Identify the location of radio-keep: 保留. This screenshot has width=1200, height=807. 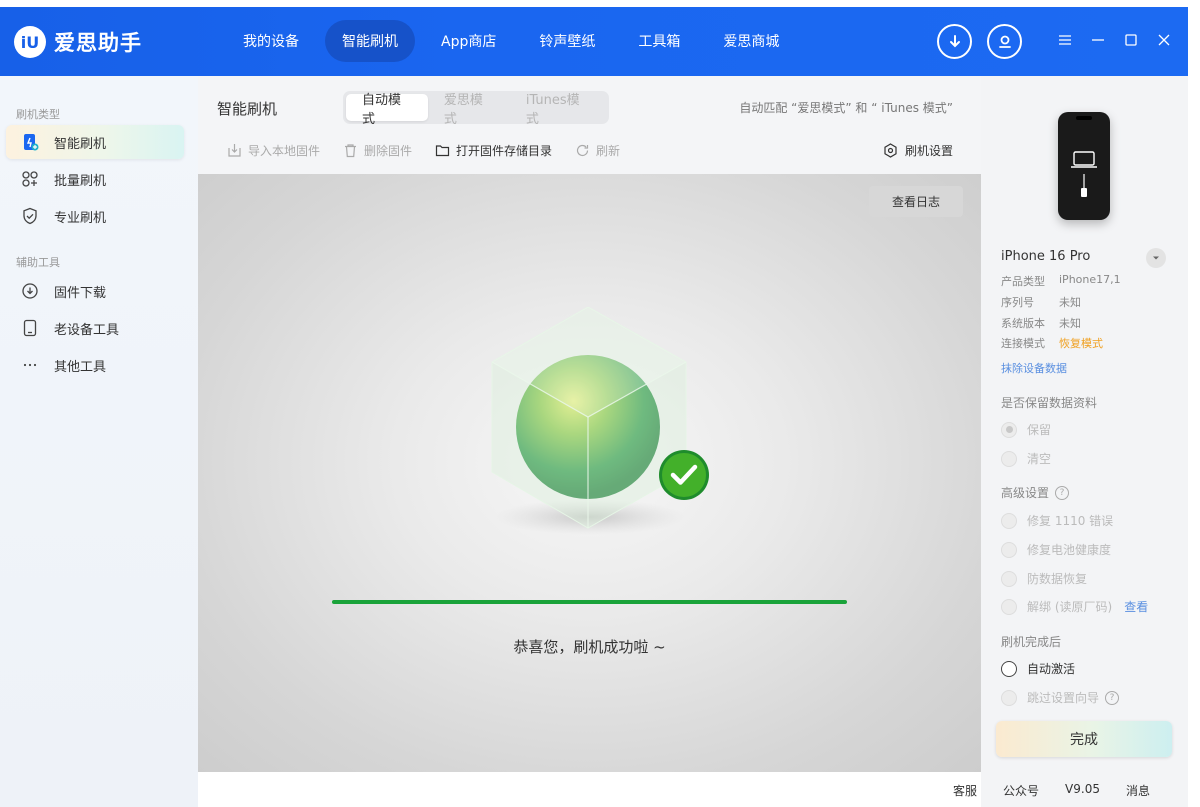
(1026, 429).